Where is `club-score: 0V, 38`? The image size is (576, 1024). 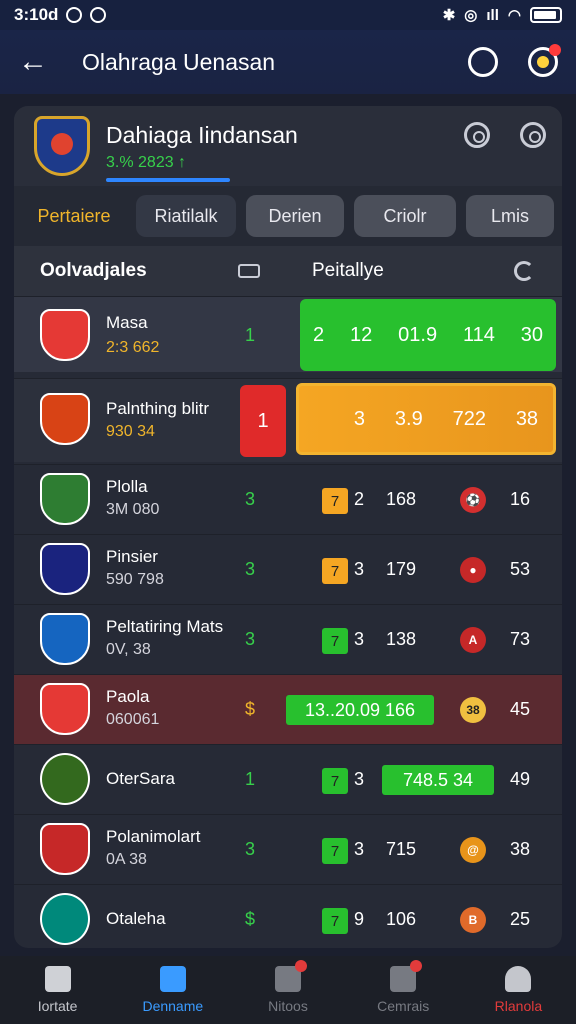
club-score: 0V, 38 is located at coordinates (128, 649).